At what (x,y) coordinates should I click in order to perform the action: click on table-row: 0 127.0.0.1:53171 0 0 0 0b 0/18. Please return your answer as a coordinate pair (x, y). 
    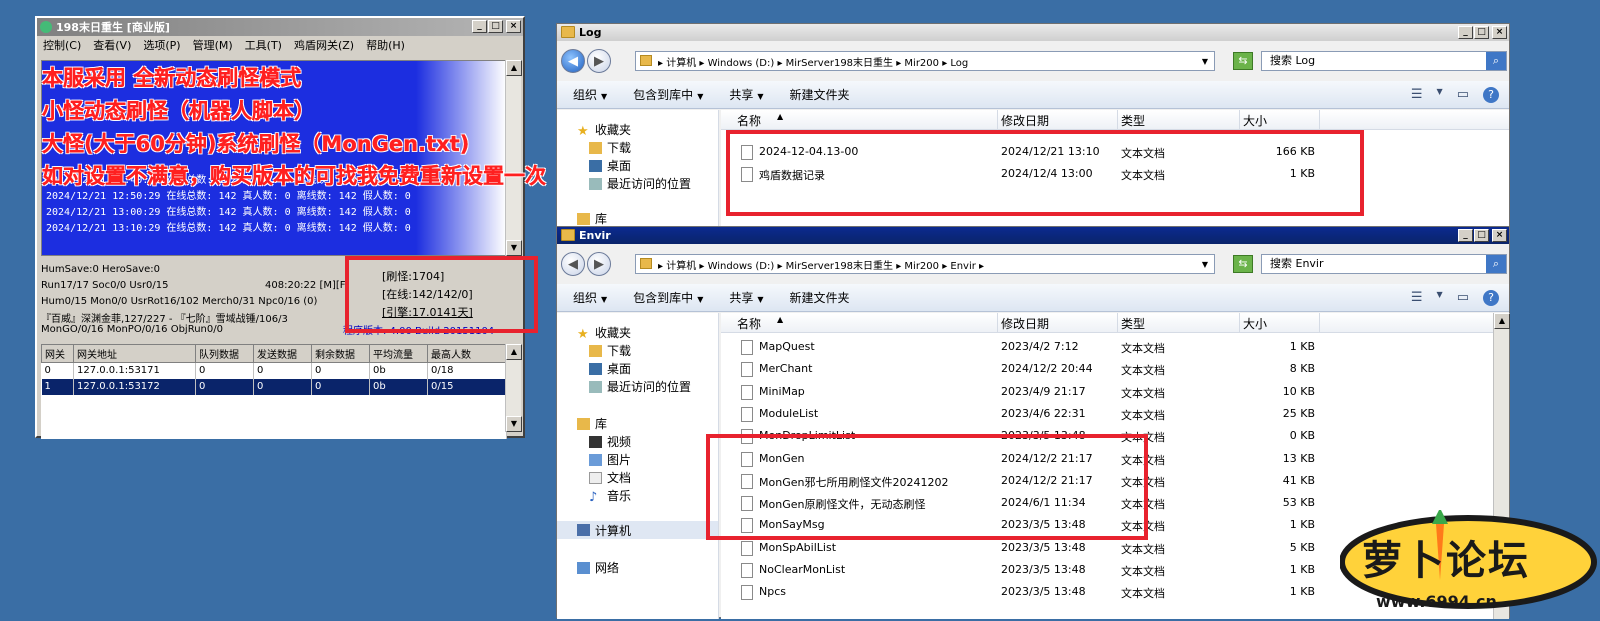
    Looking at the image, I should click on (274, 370).